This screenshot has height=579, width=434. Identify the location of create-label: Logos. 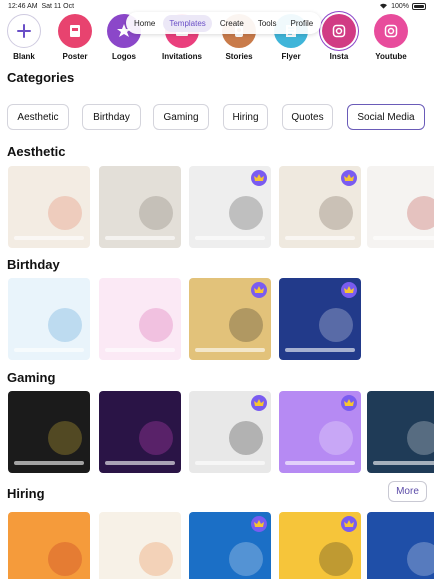
(124, 56).